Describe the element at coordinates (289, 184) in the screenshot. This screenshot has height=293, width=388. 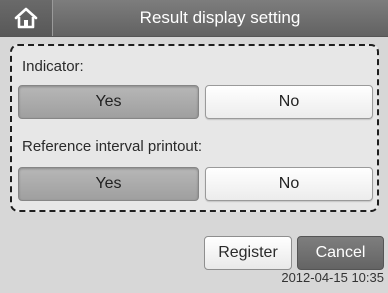
I see `reference-interval-no-option: No` at that location.